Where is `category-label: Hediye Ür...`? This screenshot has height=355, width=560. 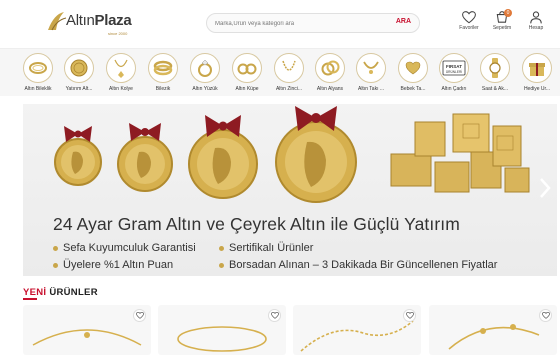
category-label: Hediye Ür... is located at coordinates (537, 89).